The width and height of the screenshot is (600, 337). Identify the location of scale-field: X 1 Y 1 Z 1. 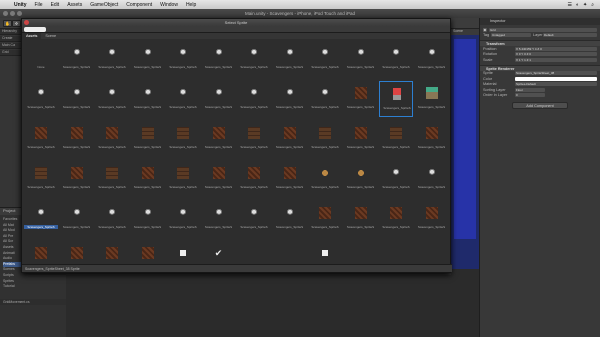
(556, 59).